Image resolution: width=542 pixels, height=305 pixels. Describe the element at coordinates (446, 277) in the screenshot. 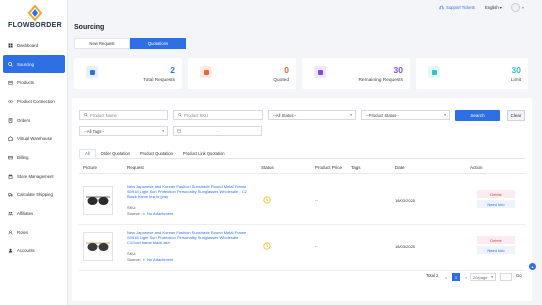

I see `prev-page-button: <` at that location.